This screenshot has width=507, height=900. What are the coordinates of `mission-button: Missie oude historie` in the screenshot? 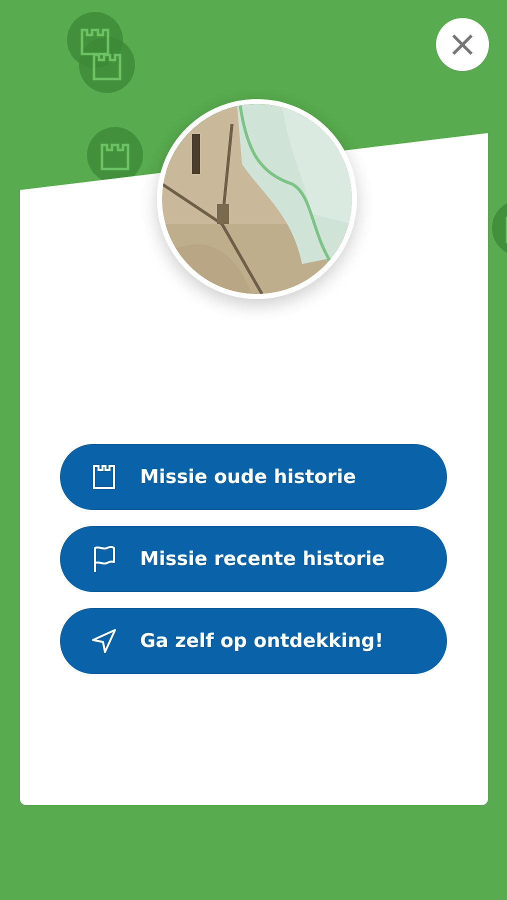 It's located at (253, 477).